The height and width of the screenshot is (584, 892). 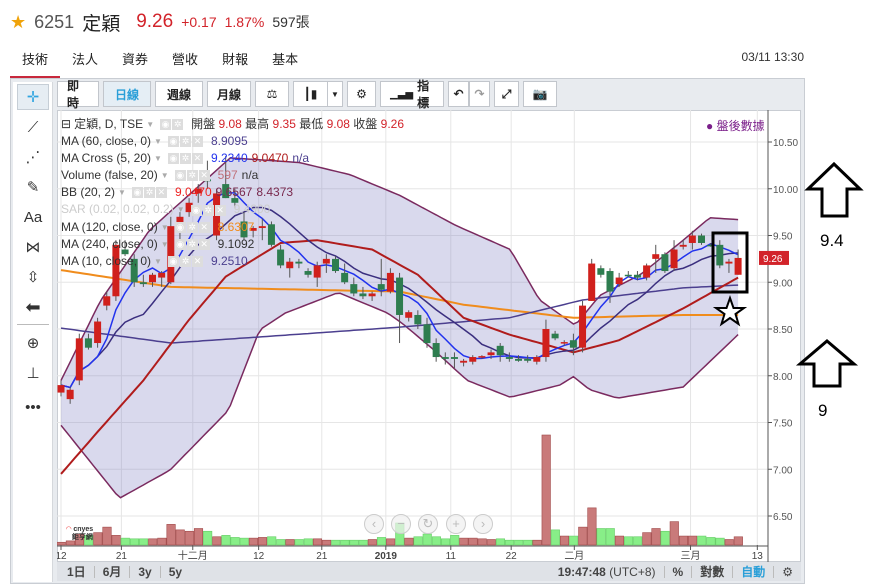 I want to click on fullscreen-icon: ⤢, so click(x=506, y=94).